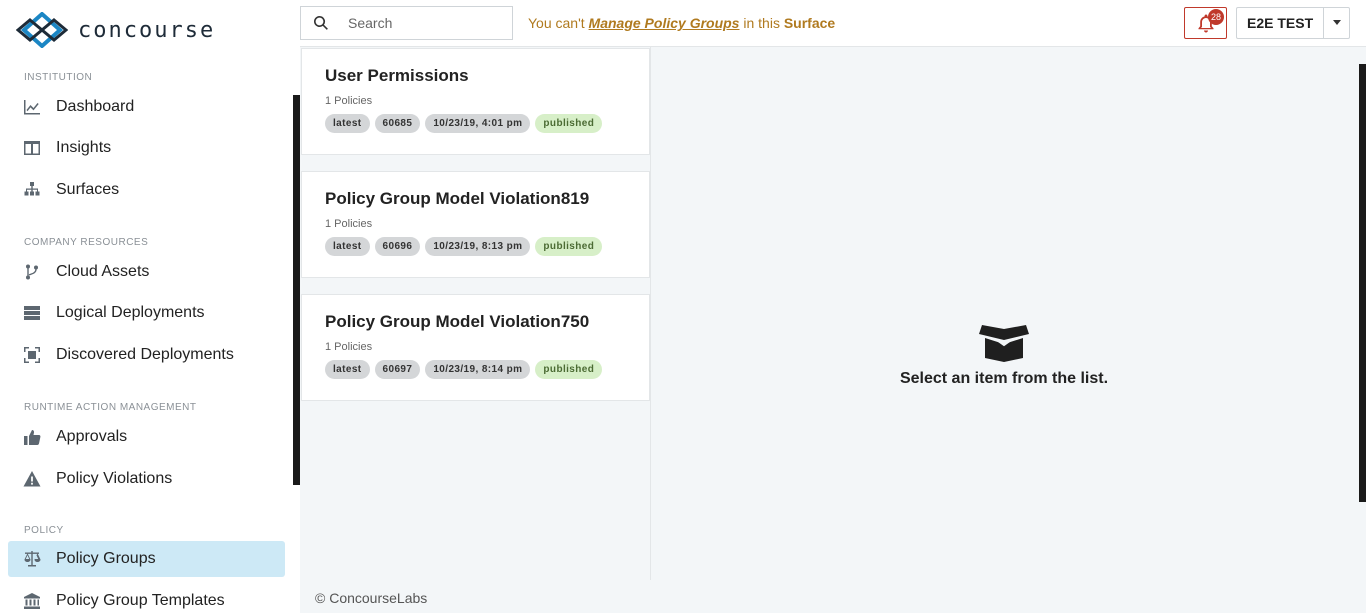 This screenshot has height=613, width=1366. I want to click on card-tags: latest 60697 10/23/19, 8:14 pm published, so click(487, 369).